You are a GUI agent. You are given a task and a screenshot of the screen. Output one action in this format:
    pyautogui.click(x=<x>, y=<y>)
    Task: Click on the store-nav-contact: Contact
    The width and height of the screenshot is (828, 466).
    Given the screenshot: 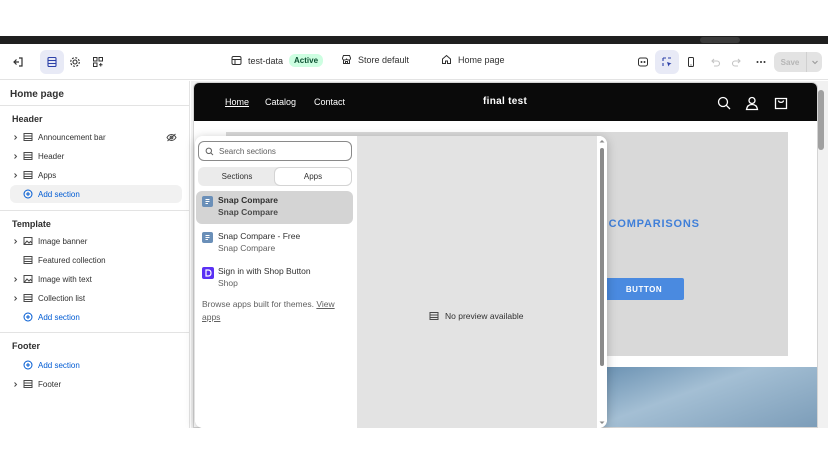 What is the action you would take?
    pyautogui.click(x=329, y=102)
    